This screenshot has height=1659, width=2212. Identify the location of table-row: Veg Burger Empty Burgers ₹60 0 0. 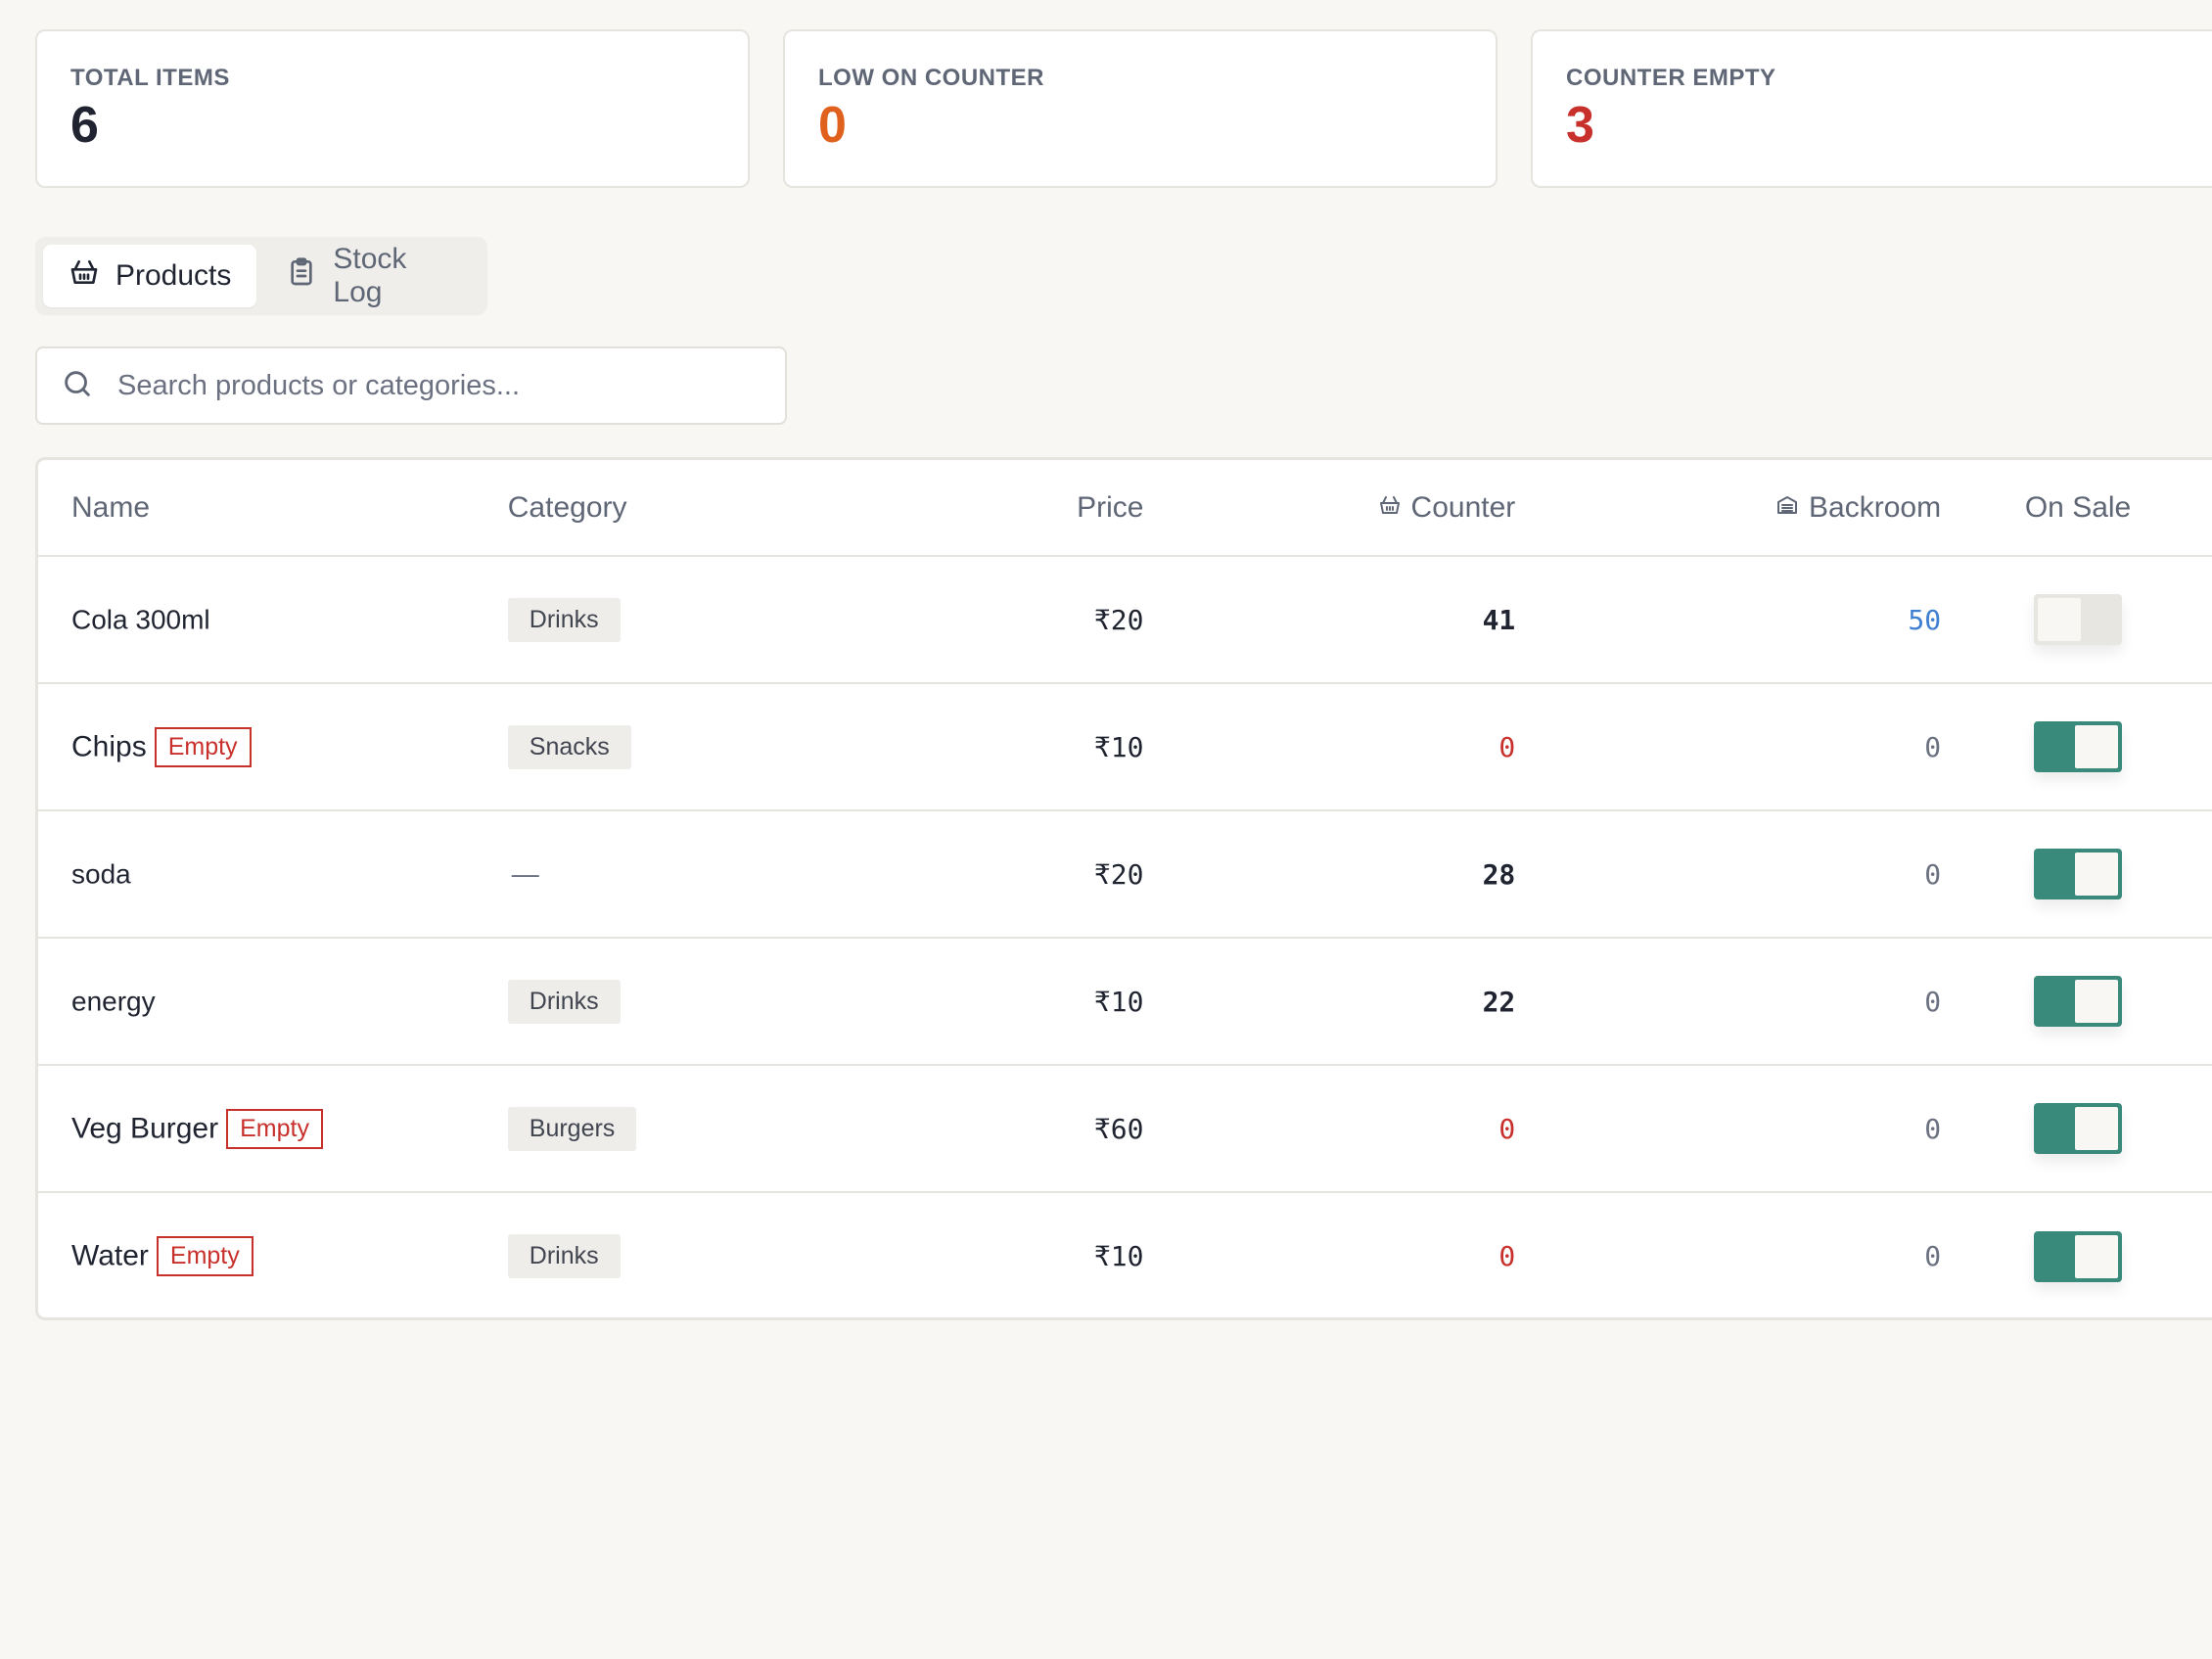
(1125, 1129).